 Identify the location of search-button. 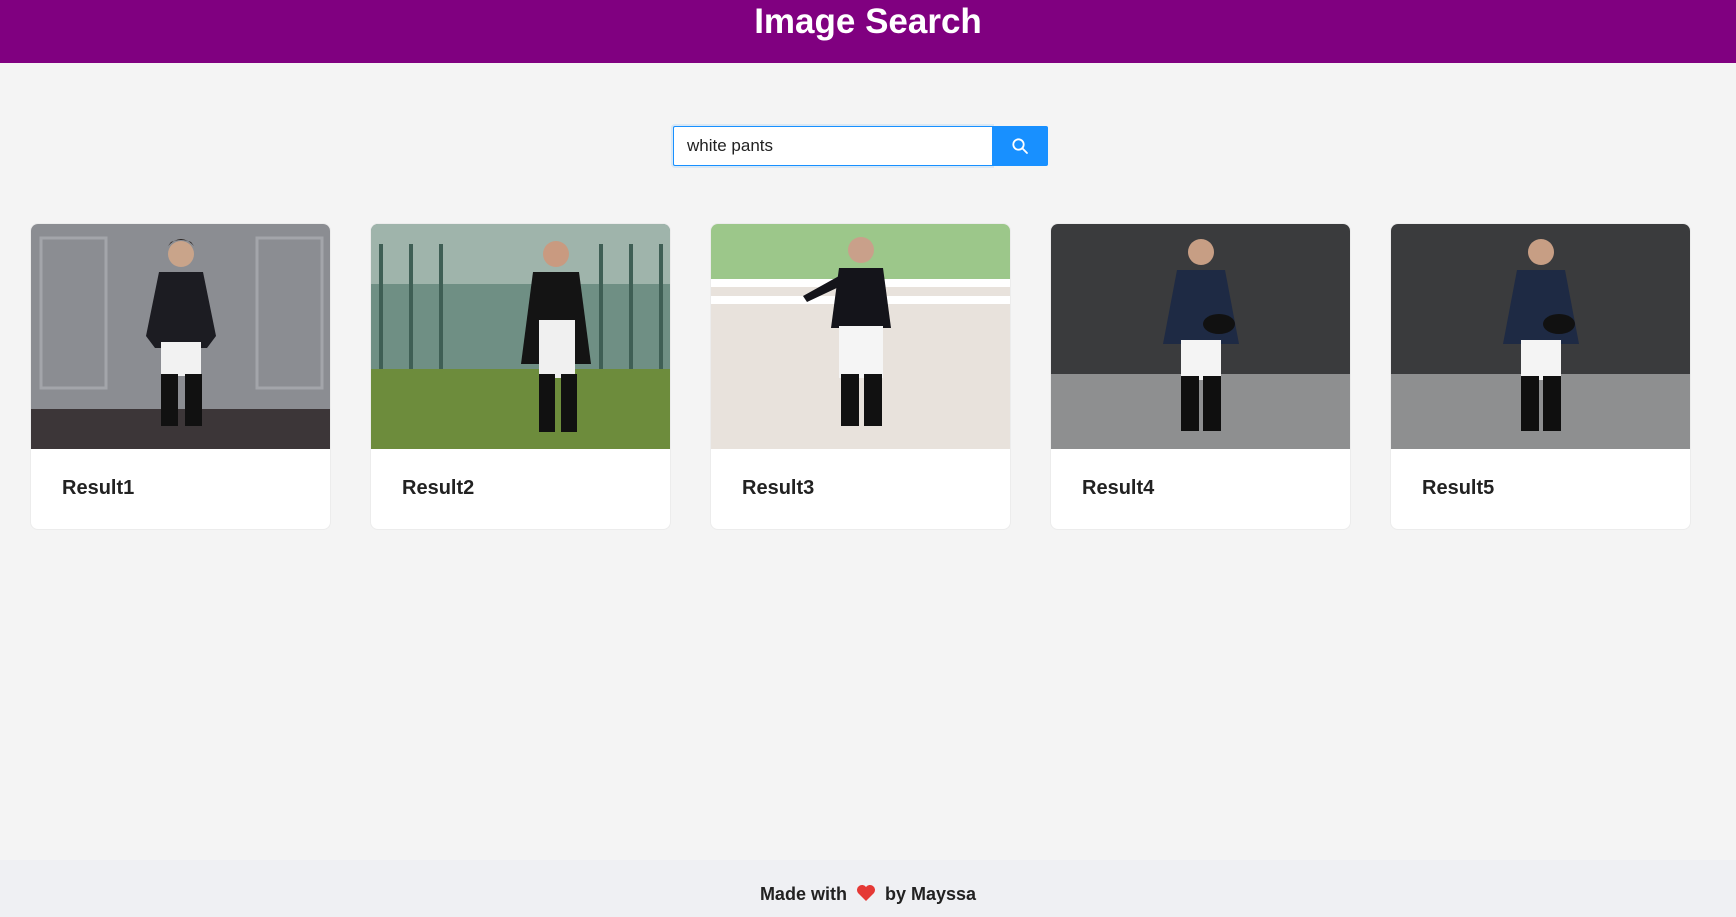
(1020, 146).